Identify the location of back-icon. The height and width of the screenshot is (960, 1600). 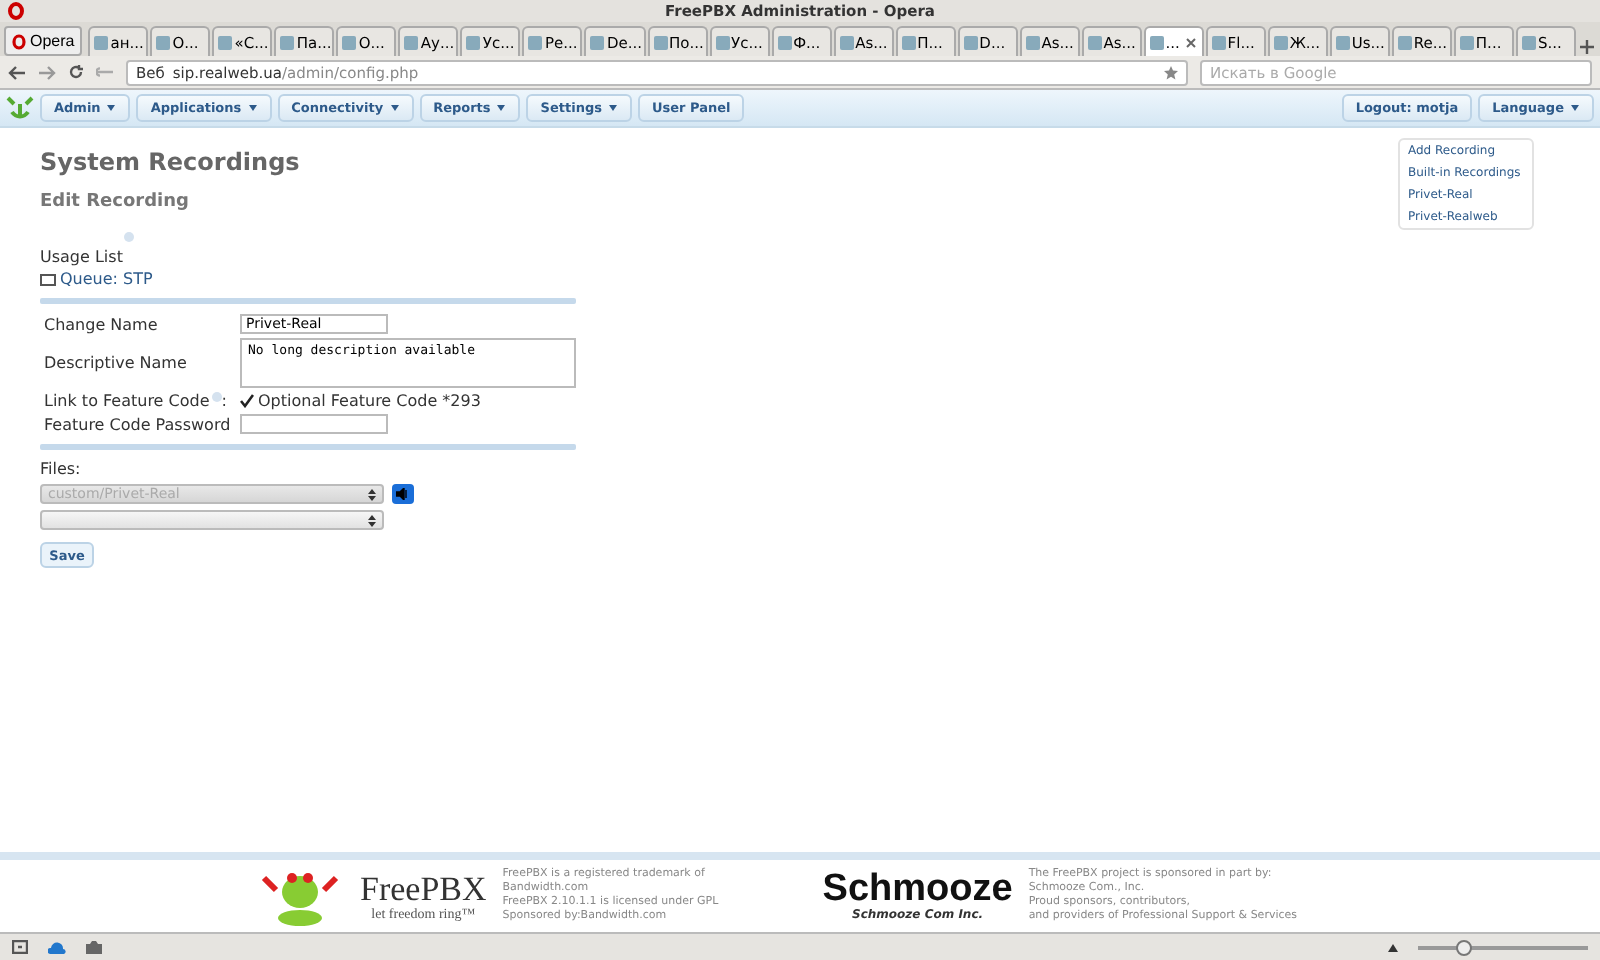
(17, 72).